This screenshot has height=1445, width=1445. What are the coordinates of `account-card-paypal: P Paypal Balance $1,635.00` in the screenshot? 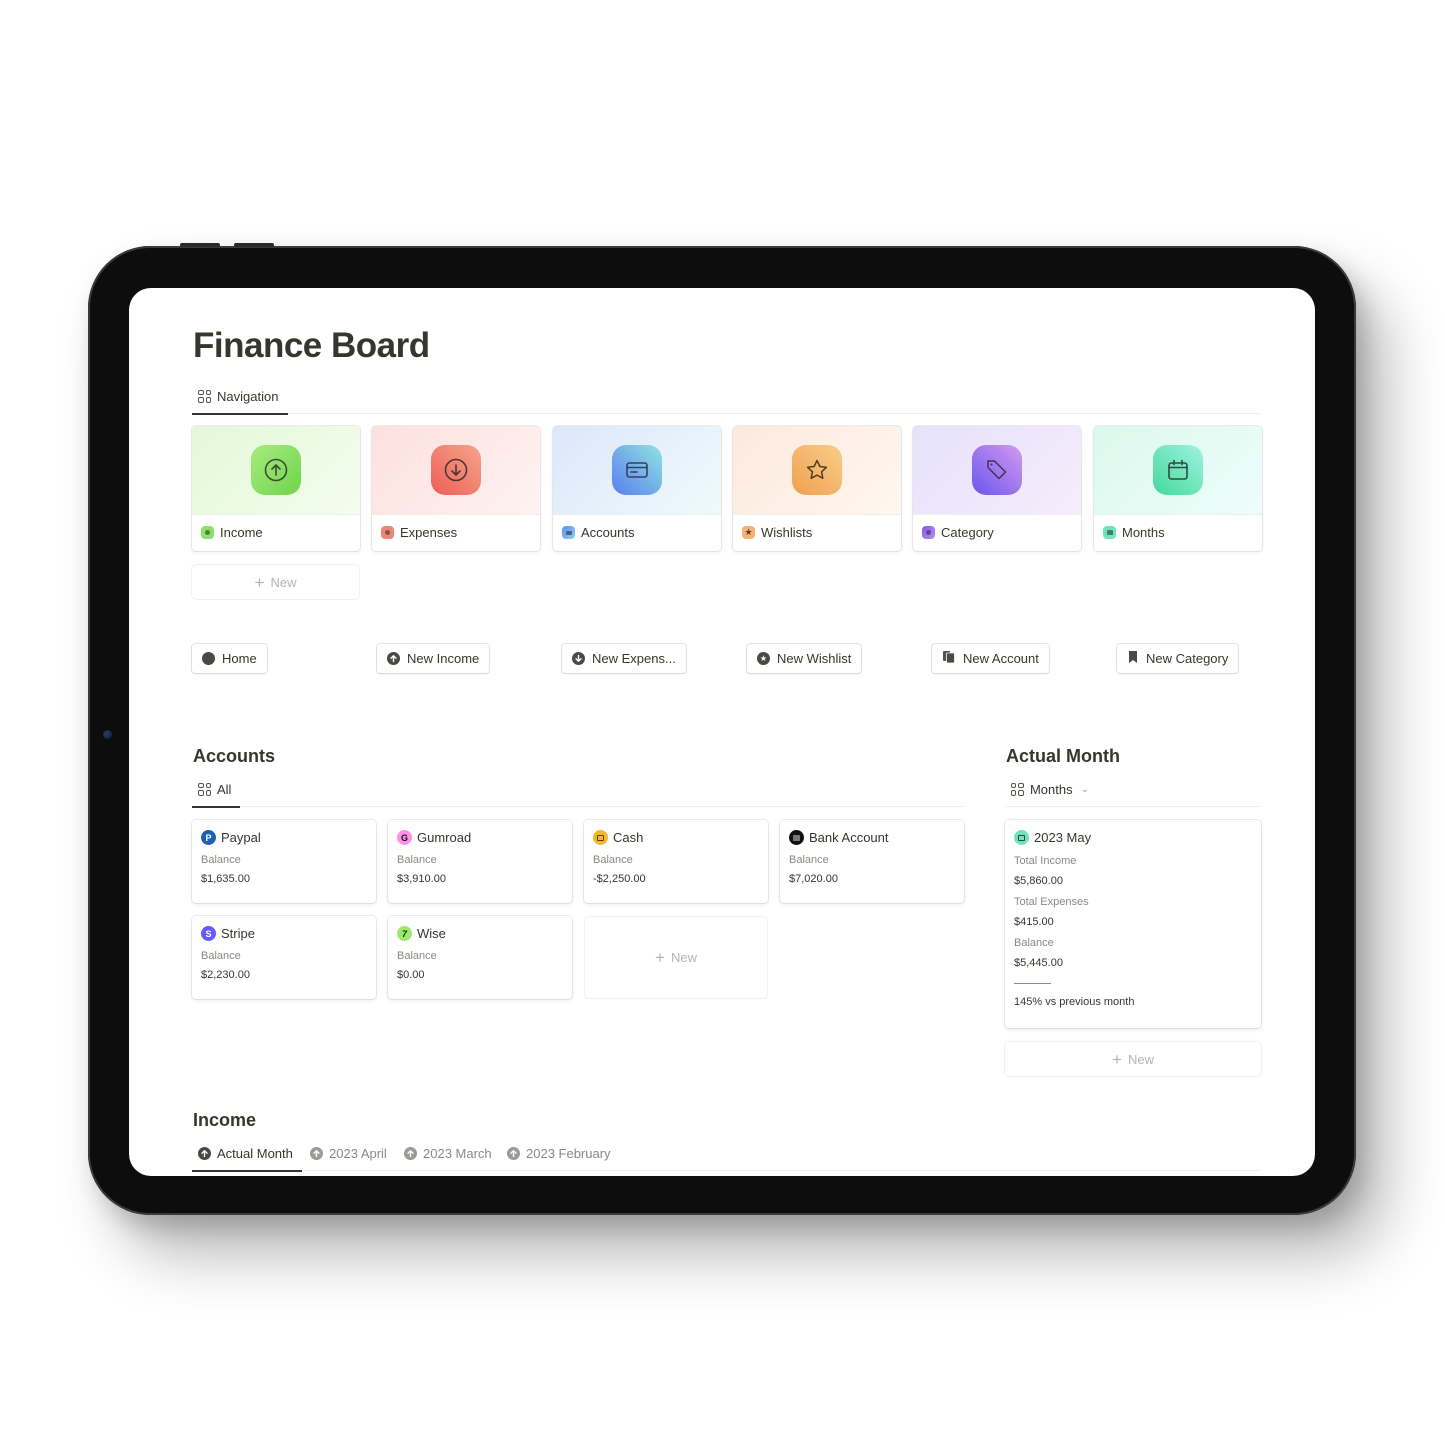 It's located at (284, 861).